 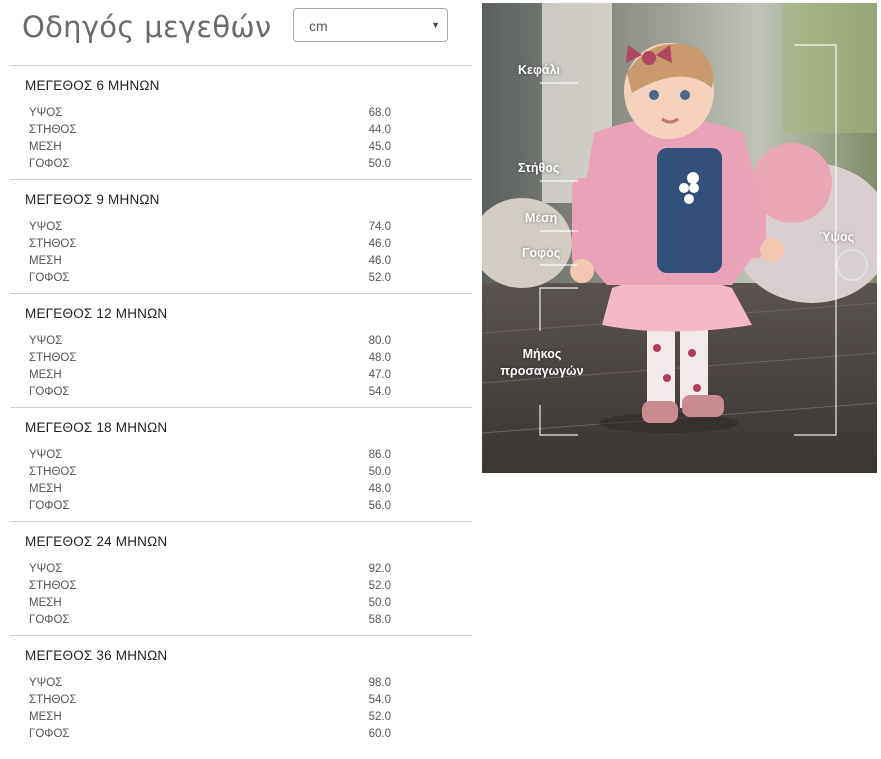 I want to click on measurement-row: ΣΤΗΘΟΣ 54.0, so click(x=210, y=702).